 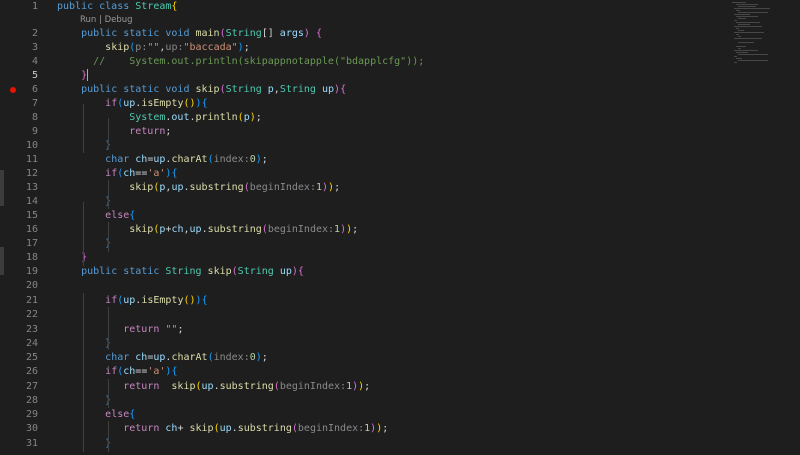 What do you see at coordinates (794, 227) in the screenshot?
I see `vertical-scrollbar` at bounding box center [794, 227].